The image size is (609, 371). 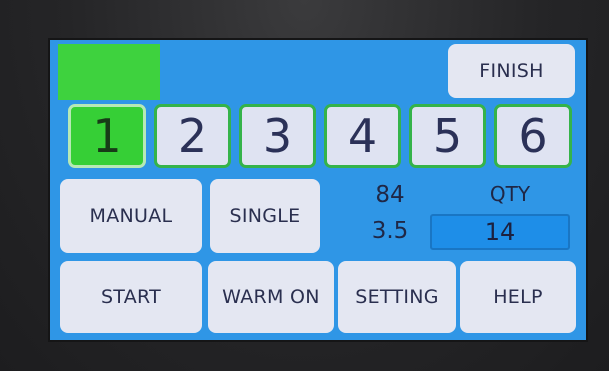 I want to click on start-button: START, so click(x=131, y=297).